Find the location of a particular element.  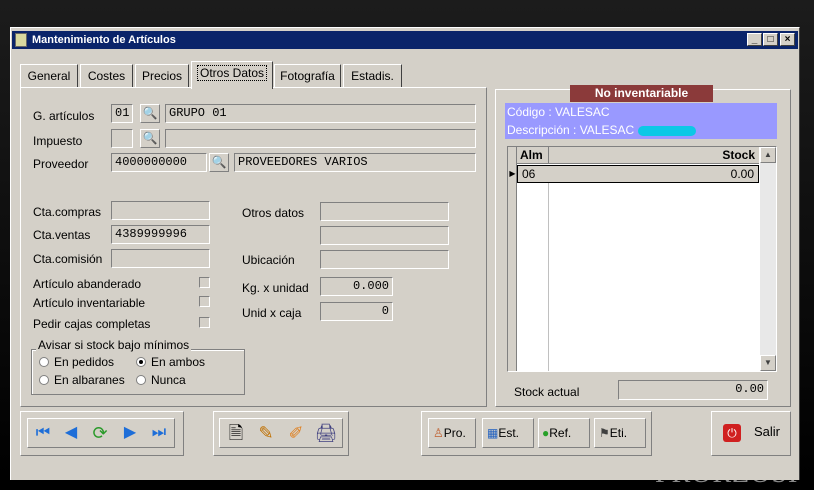

proveedor-search-icon: 🔍 is located at coordinates (219, 162).